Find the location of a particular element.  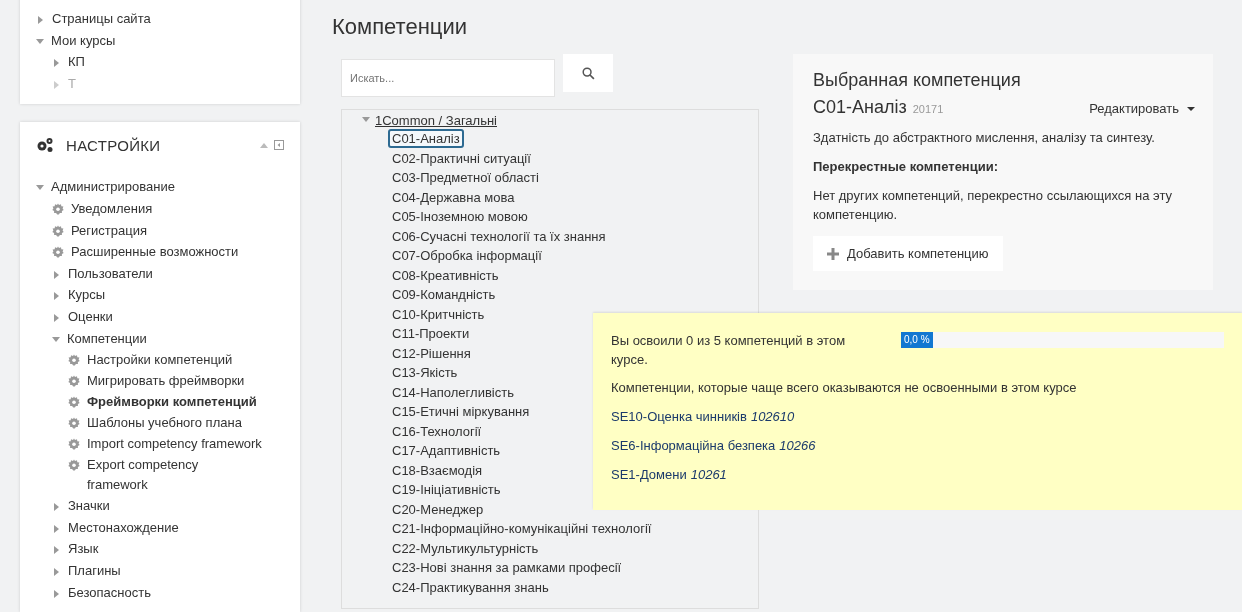

competency-node: C15-Етичні міркування is located at coordinates (461, 411).